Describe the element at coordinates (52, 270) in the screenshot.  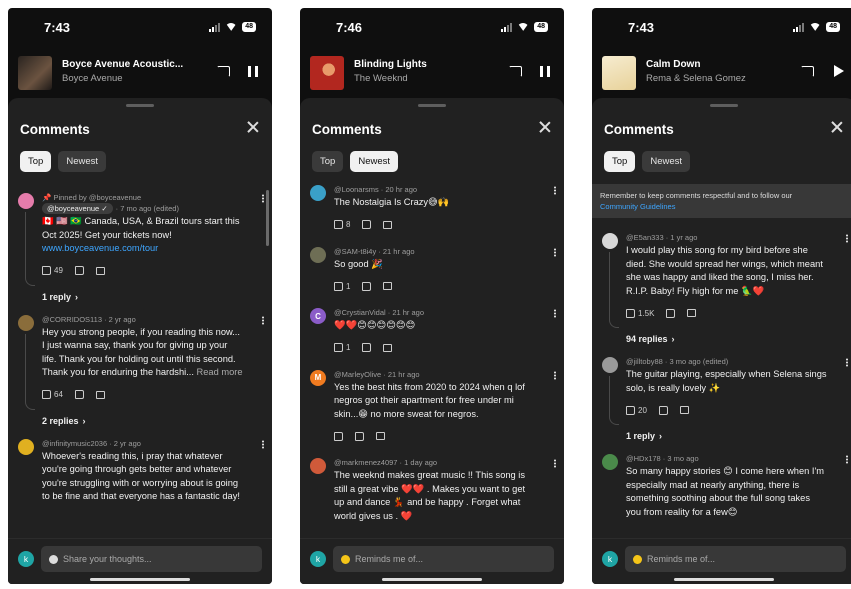
I see `like-button: 49` at that location.